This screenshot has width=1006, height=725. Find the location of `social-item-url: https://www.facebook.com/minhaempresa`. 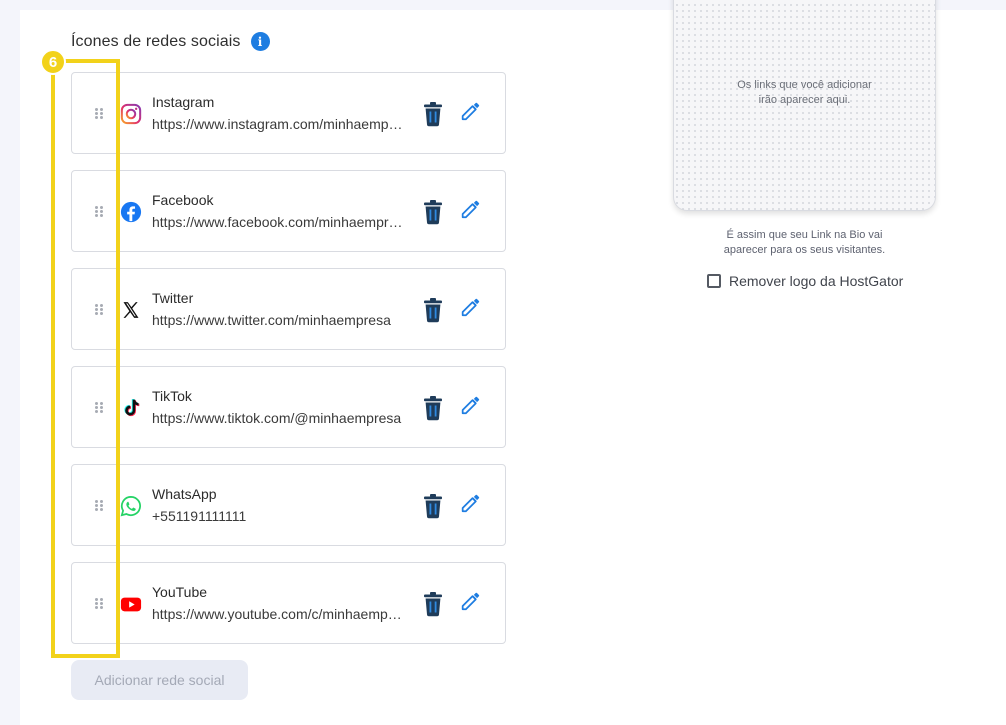

social-item-url: https://www.facebook.com/minhaempresa is located at coordinates (278, 222).